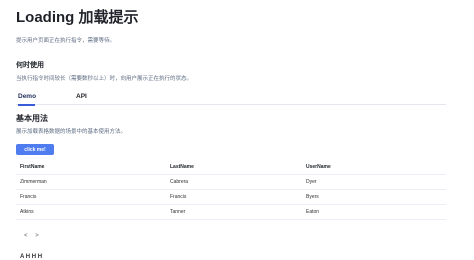  I want to click on tab-api: API, so click(81, 99).